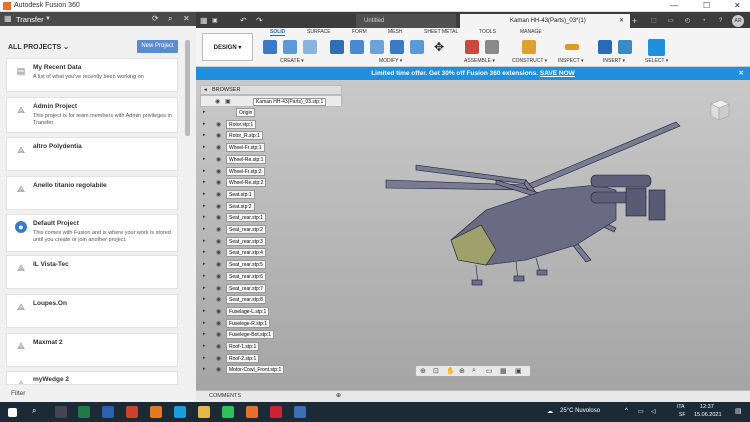 Image resolution: width=750 pixels, height=422 pixels. What do you see at coordinates (271, 171) in the screenshot?
I see `browser-tree-item: ▸ ◉ Wheel-Fr.stp:2` at bounding box center [271, 171].